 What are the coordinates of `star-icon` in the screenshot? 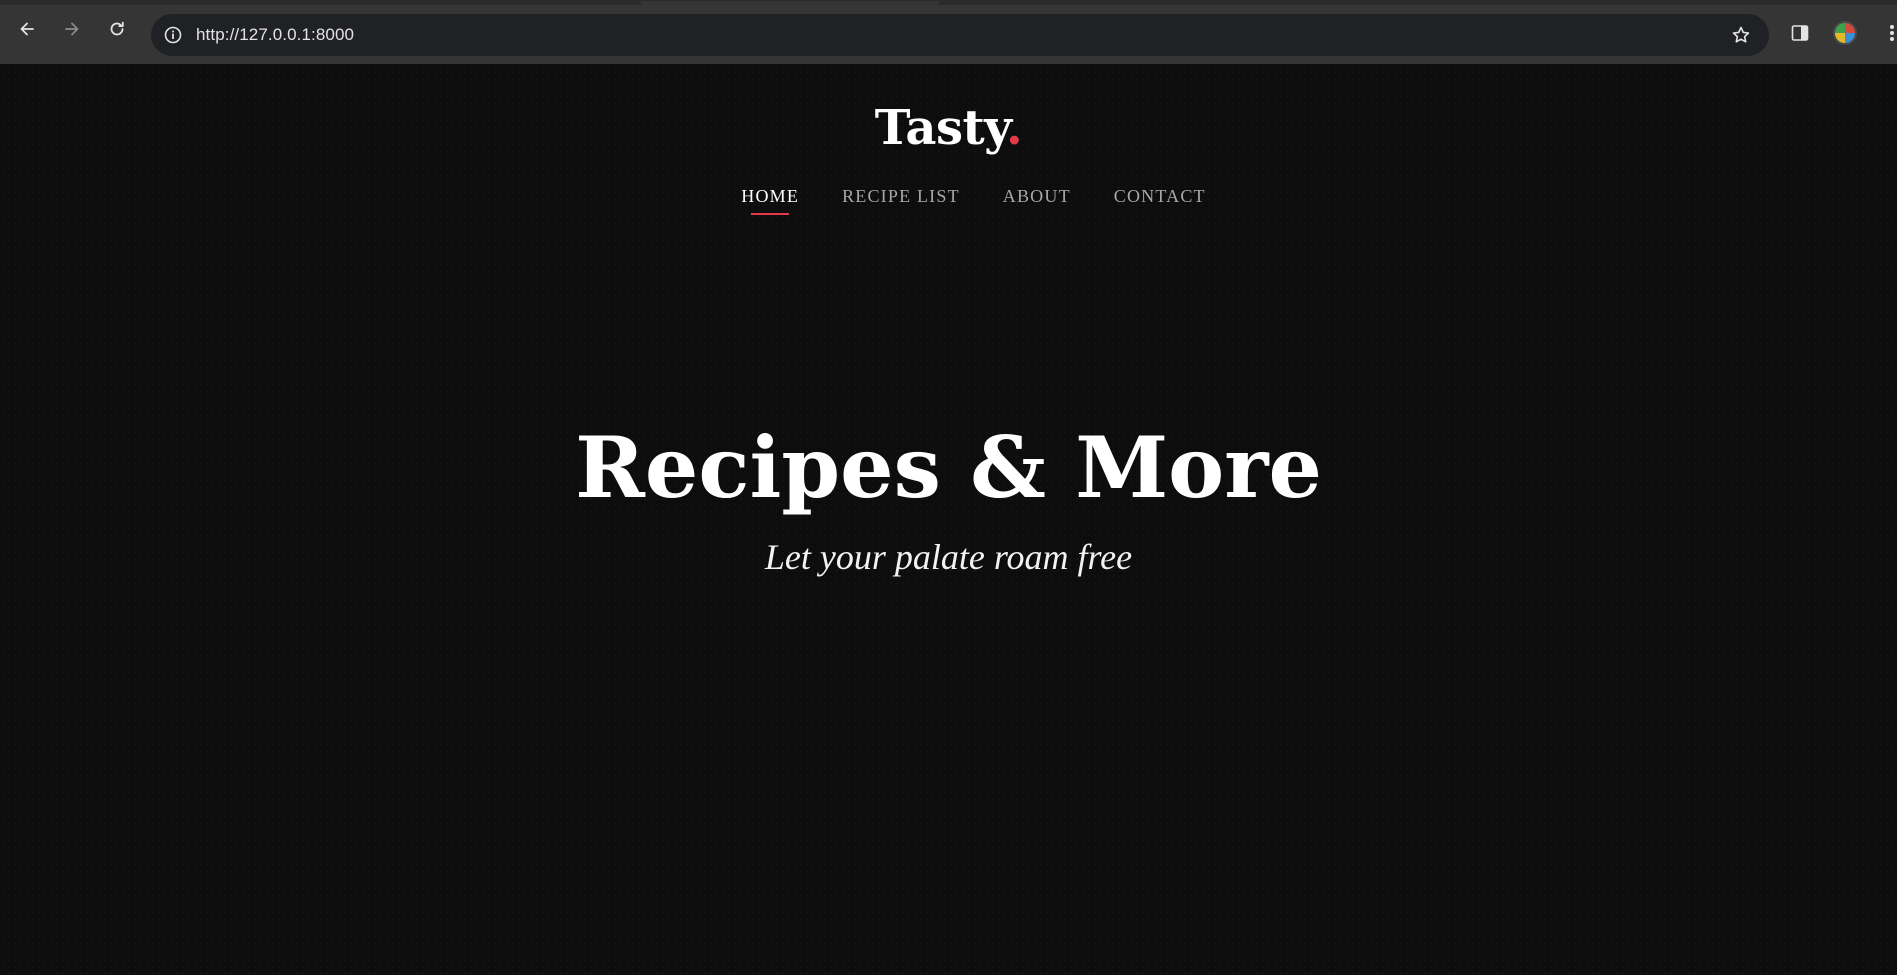 It's located at (1741, 35).